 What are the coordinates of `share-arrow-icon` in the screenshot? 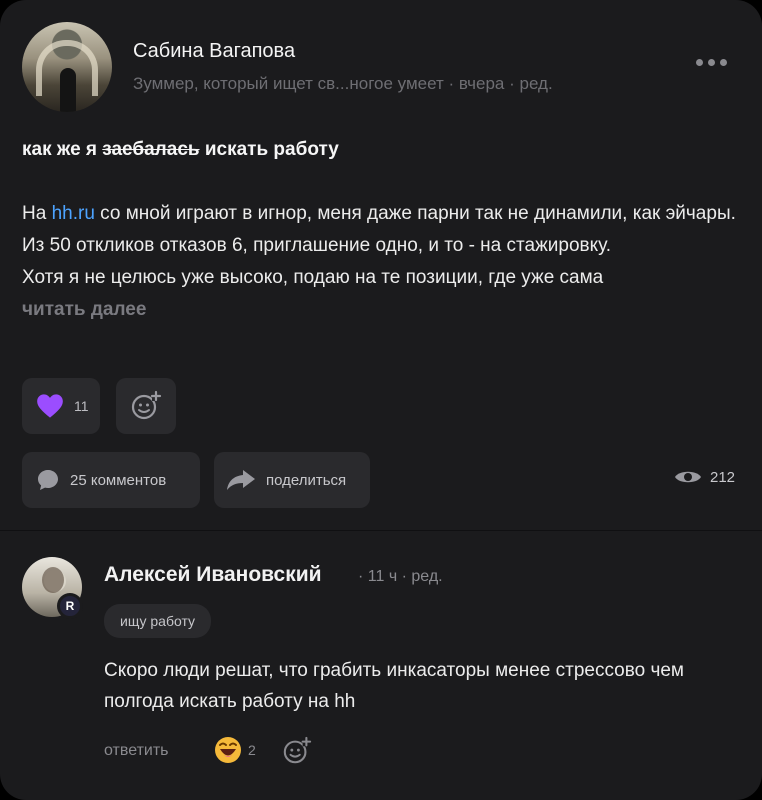 It's located at (241, 480).